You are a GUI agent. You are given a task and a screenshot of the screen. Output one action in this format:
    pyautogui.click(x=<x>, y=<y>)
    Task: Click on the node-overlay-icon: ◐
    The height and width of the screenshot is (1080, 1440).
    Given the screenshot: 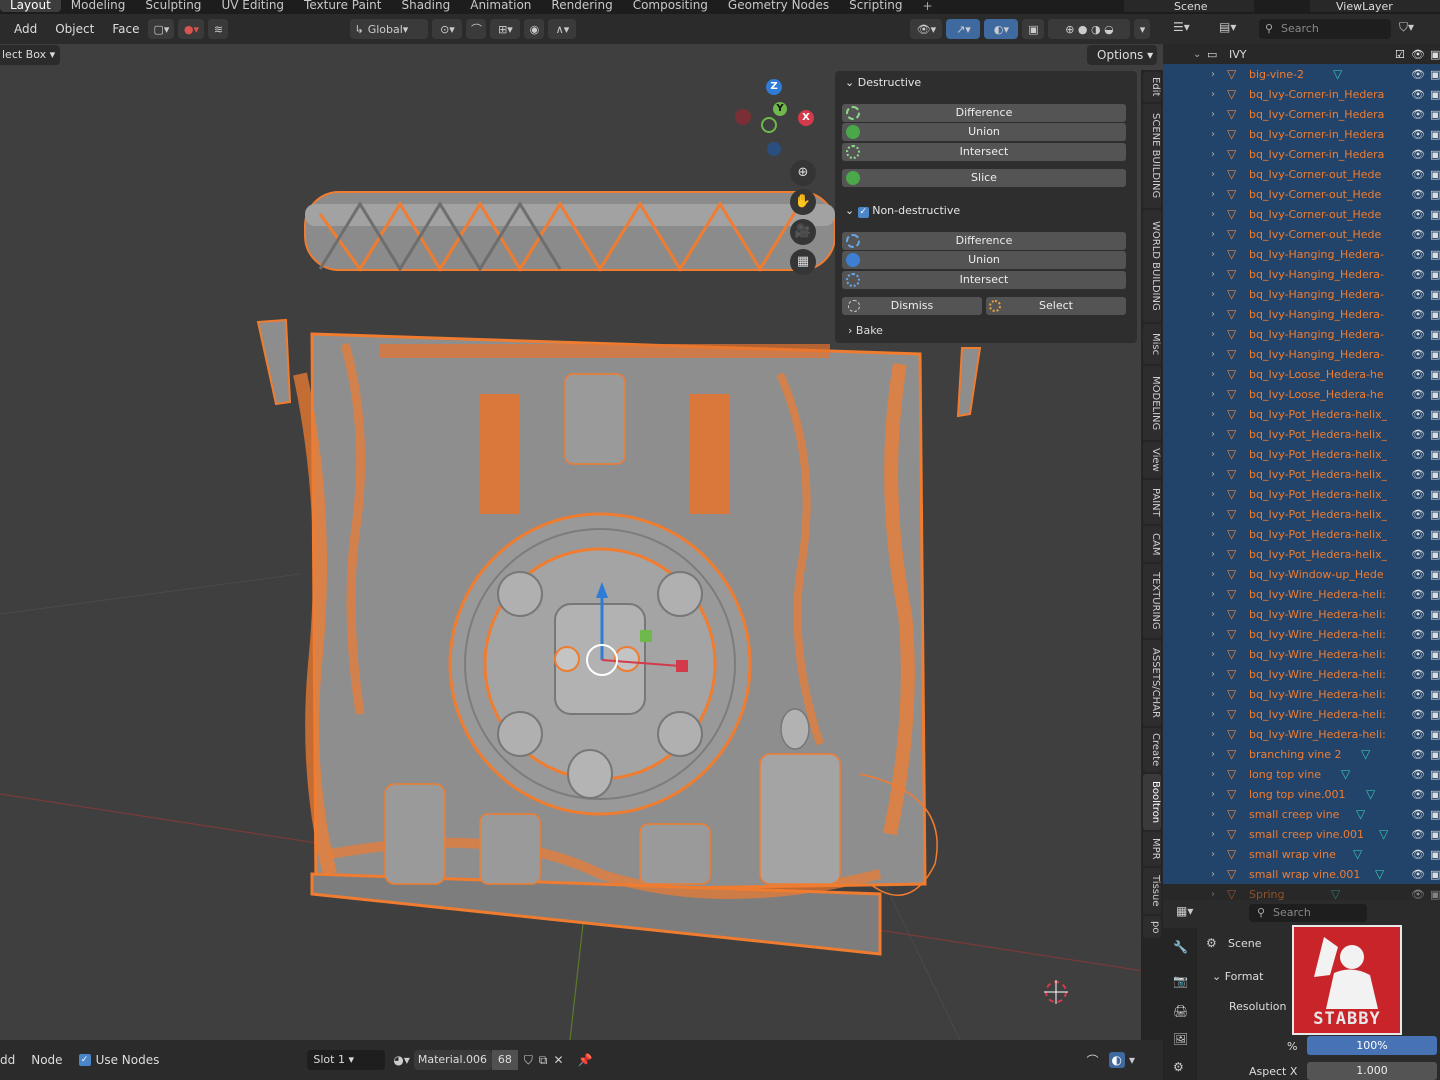 What is the action you would take?
    pyautogui.click(x=1116, y=1060)
    